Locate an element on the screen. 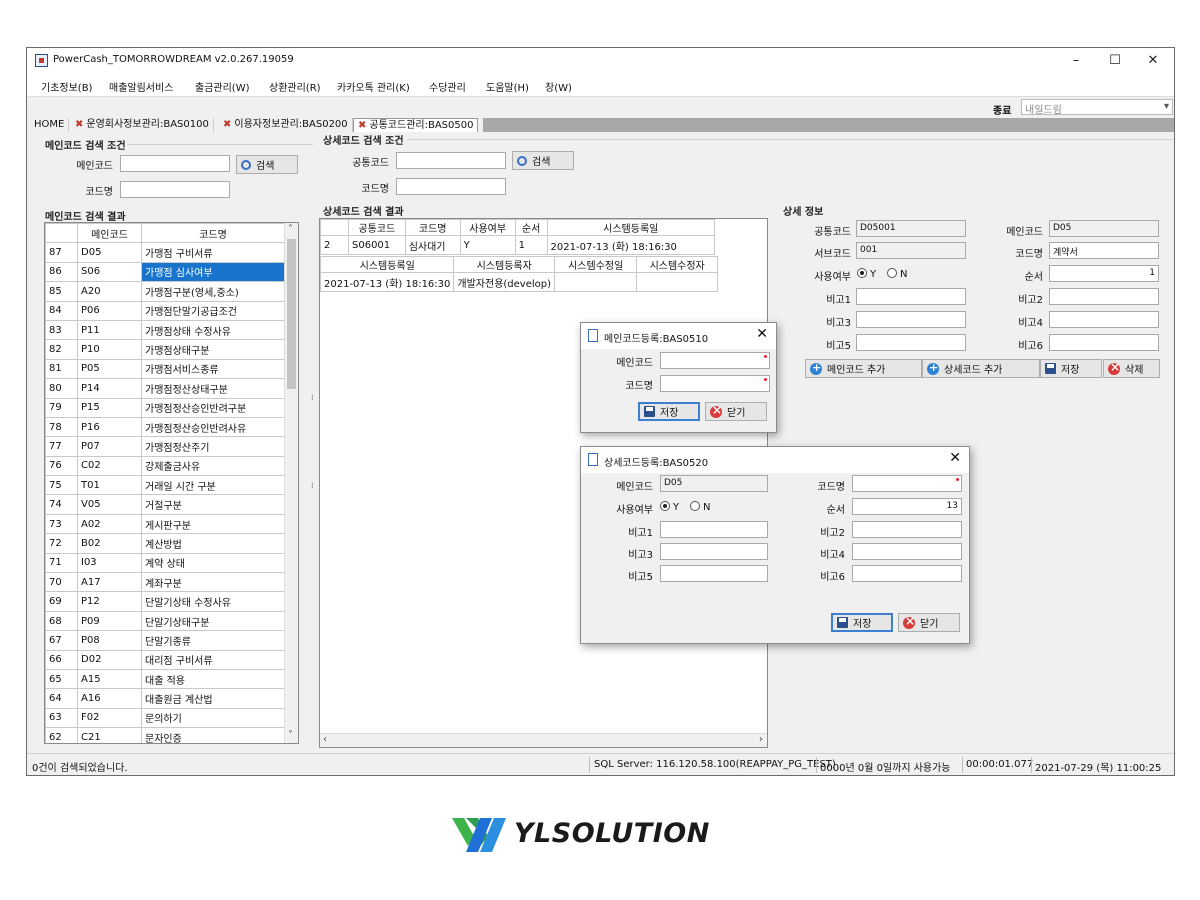 Image resolution: width=1200 pixels, height=900 pixels. splitter-handle: ⁞ is located at coordinates (312, 485).